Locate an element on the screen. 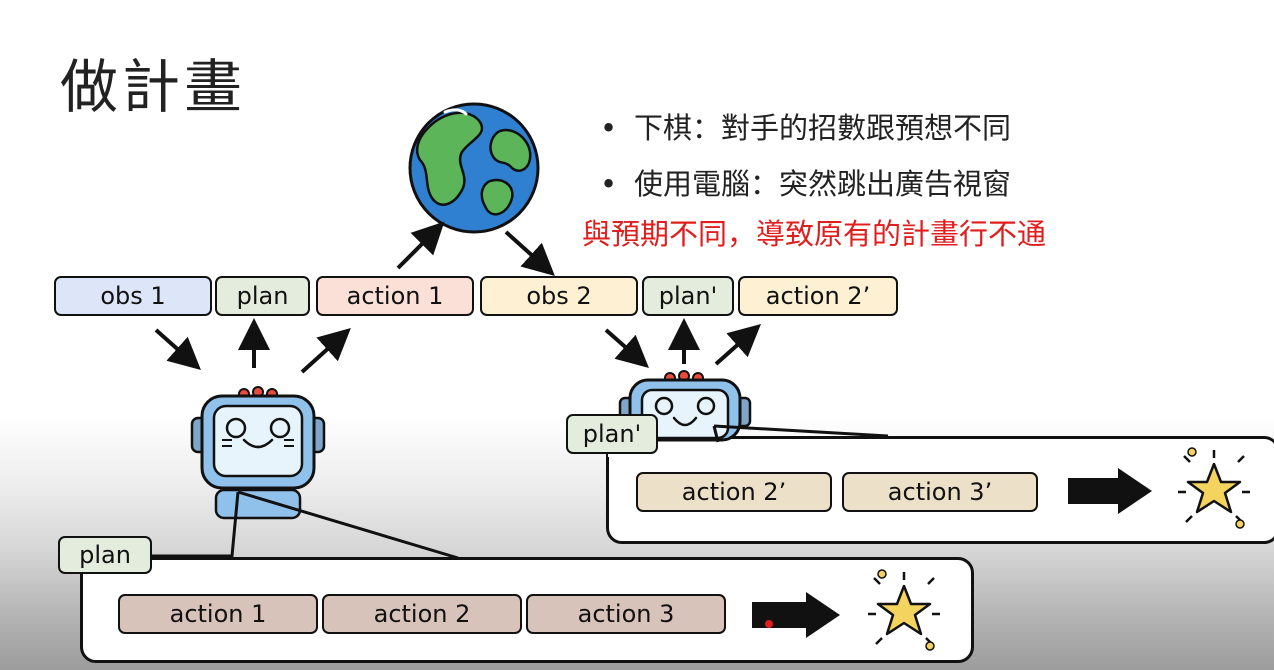 Image resolution: width=1274 pixels, height=670 pixels. plan-action: action 3’ is located at coordinates (940, 492).